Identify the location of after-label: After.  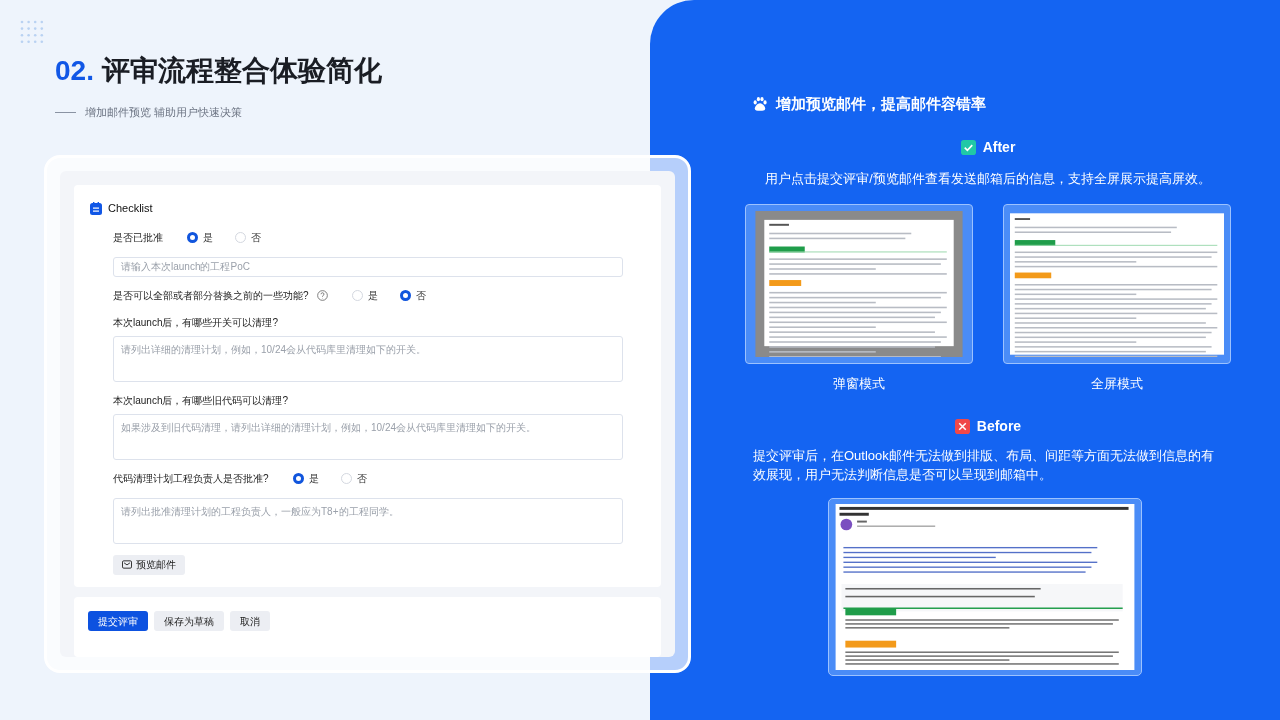
(999, 147).